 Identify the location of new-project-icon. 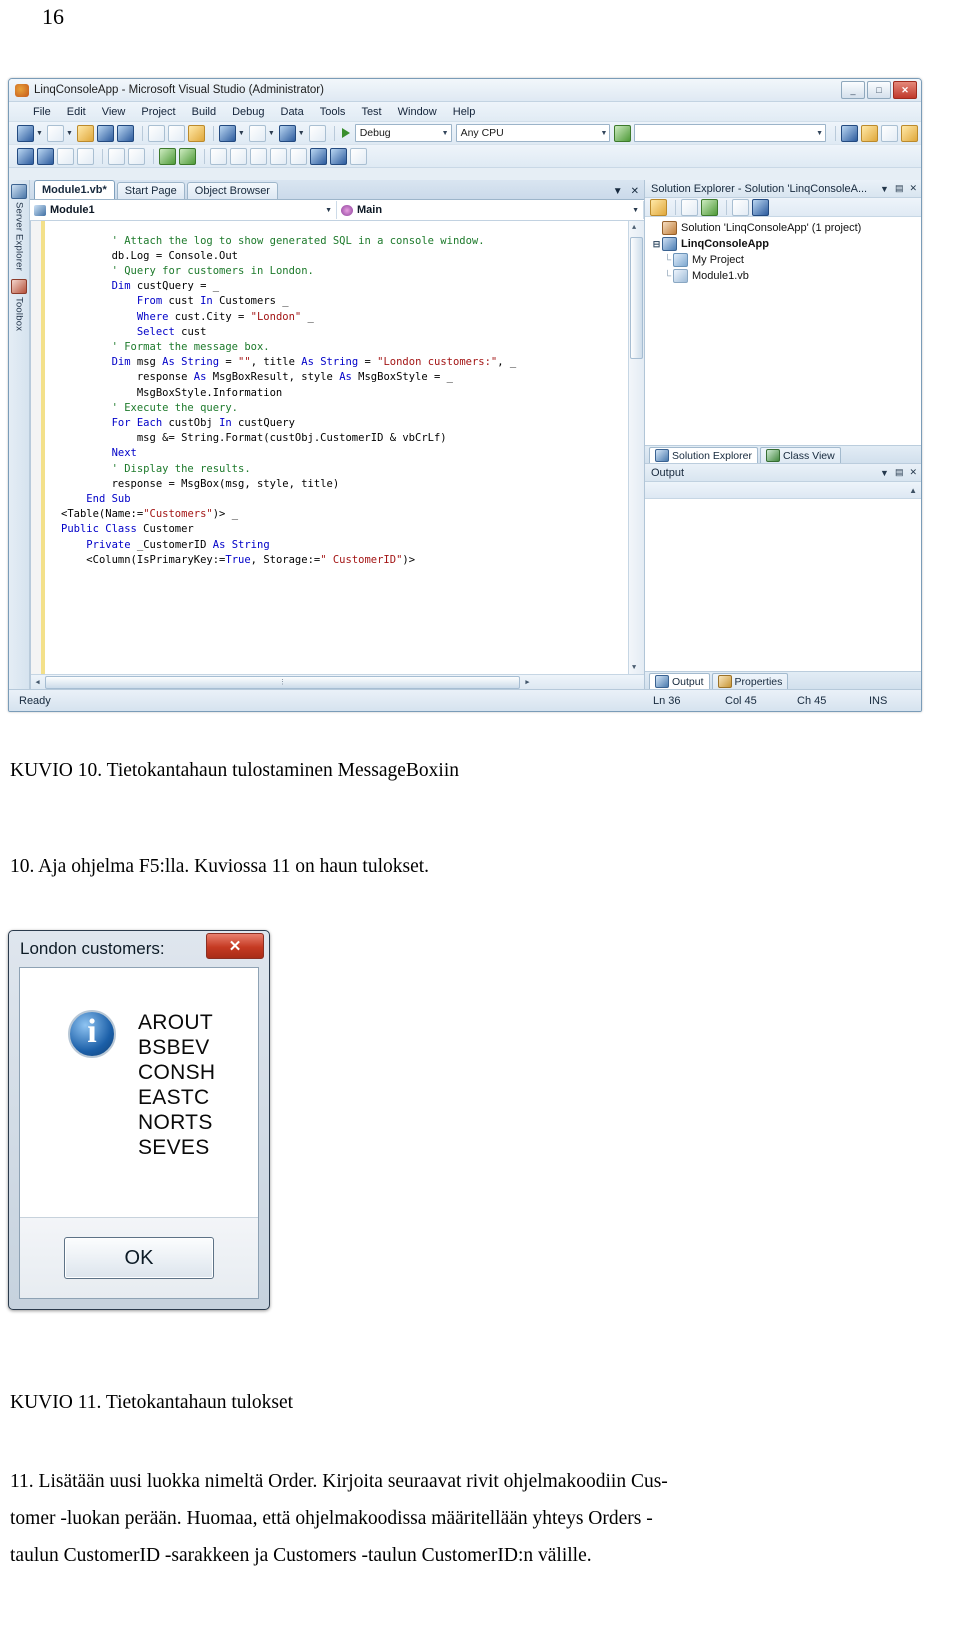
(25, 133).